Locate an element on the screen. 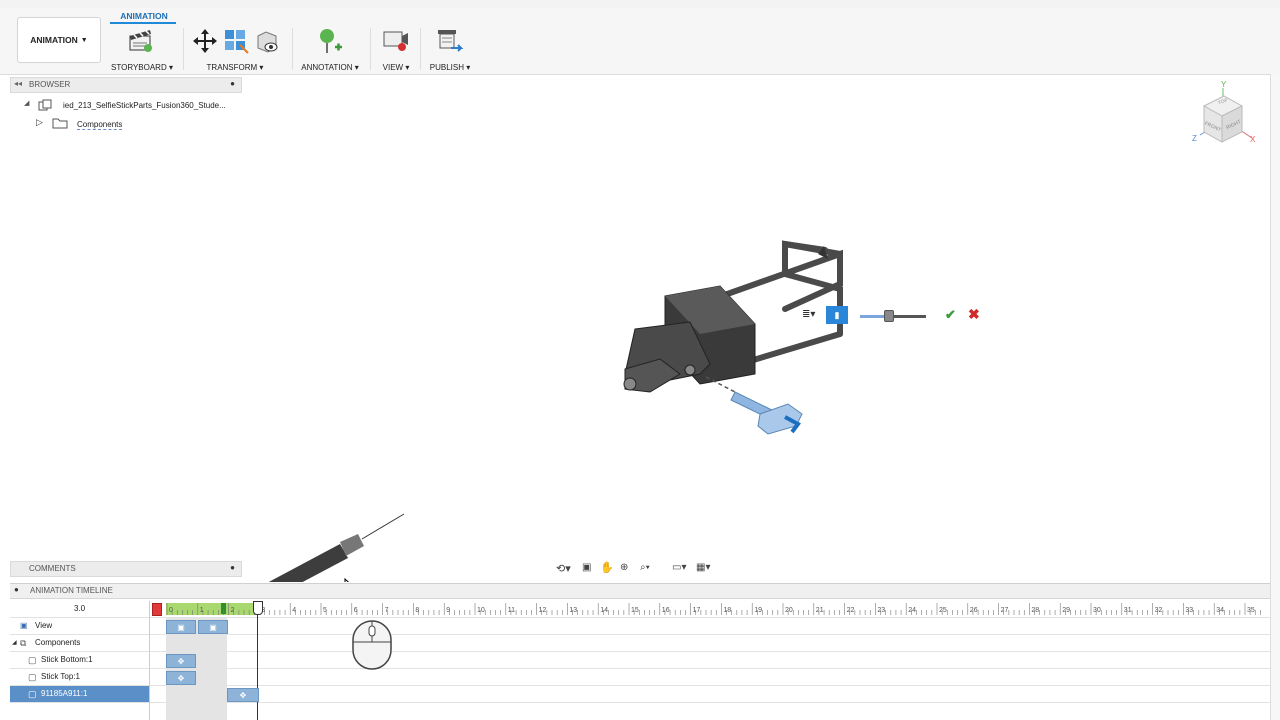  ruler-tick-label: 0 is located at coordinates (171, 610).